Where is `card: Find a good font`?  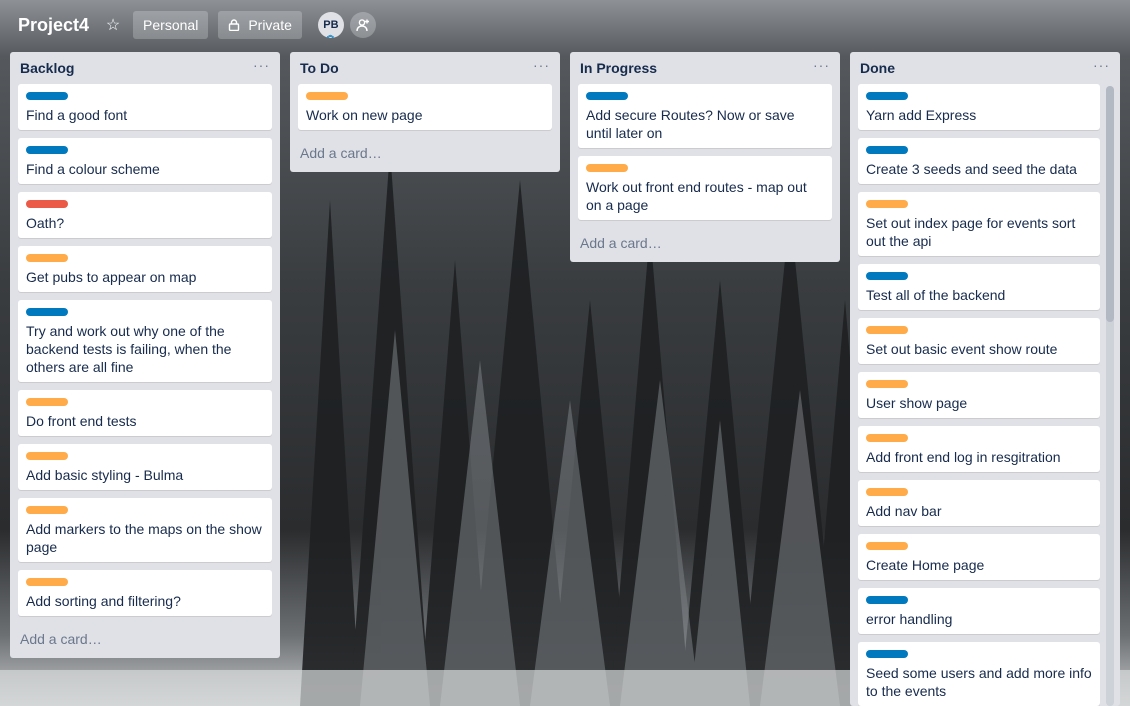 card: Find a good font is located at coordinates (145, 107).